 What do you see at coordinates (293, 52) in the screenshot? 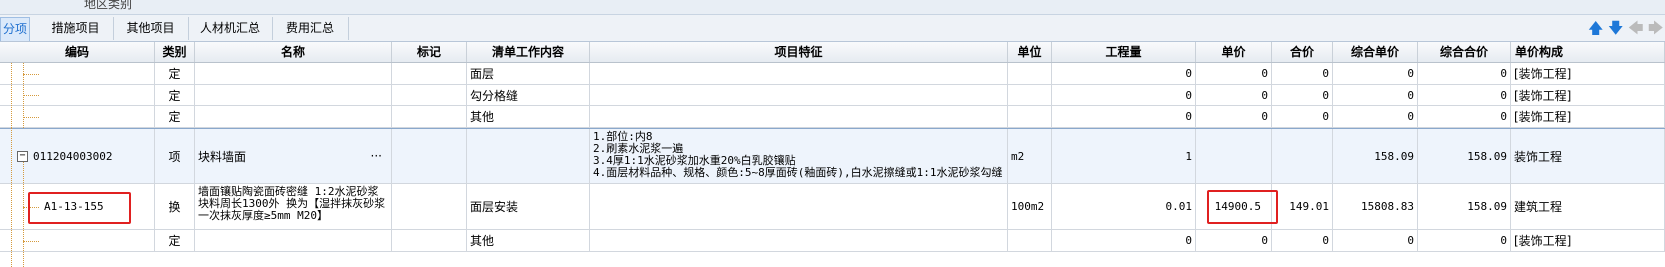
I see `header-name: 名称` at bounding box center [293, 52].